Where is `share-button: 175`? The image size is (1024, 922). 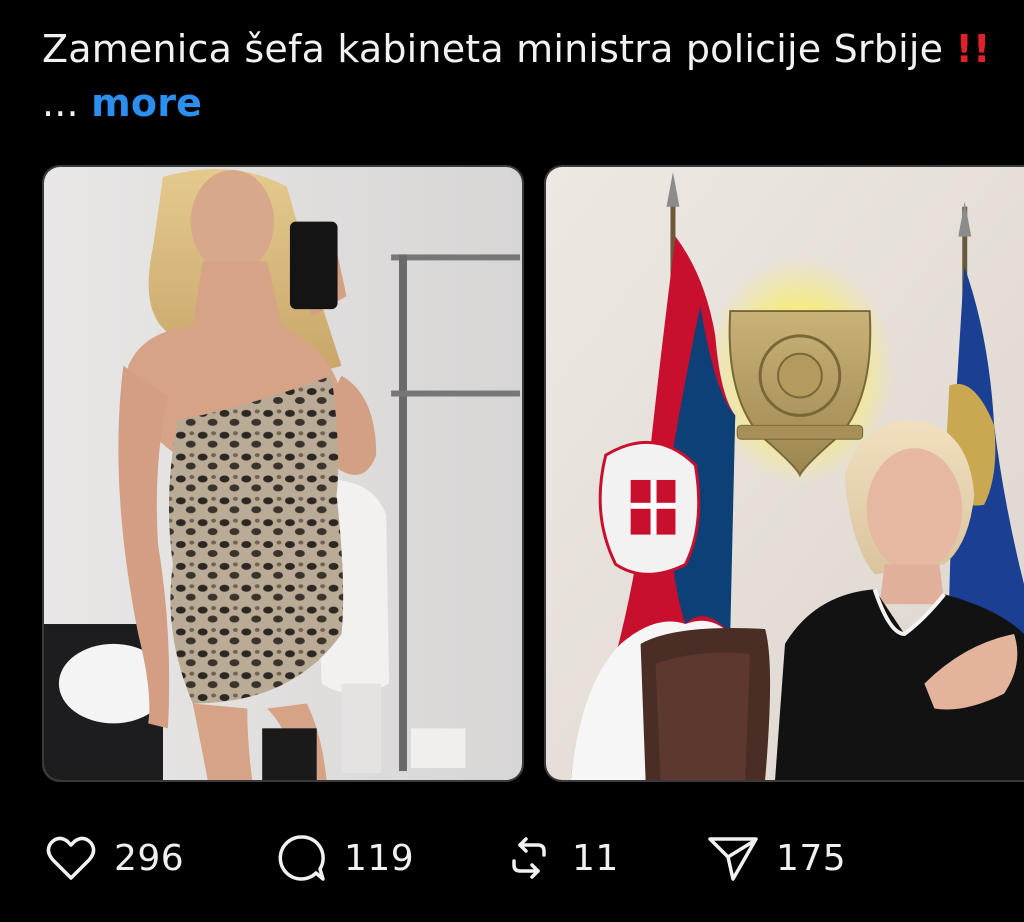 share-button: 175 is located at coordinates (775, 858).